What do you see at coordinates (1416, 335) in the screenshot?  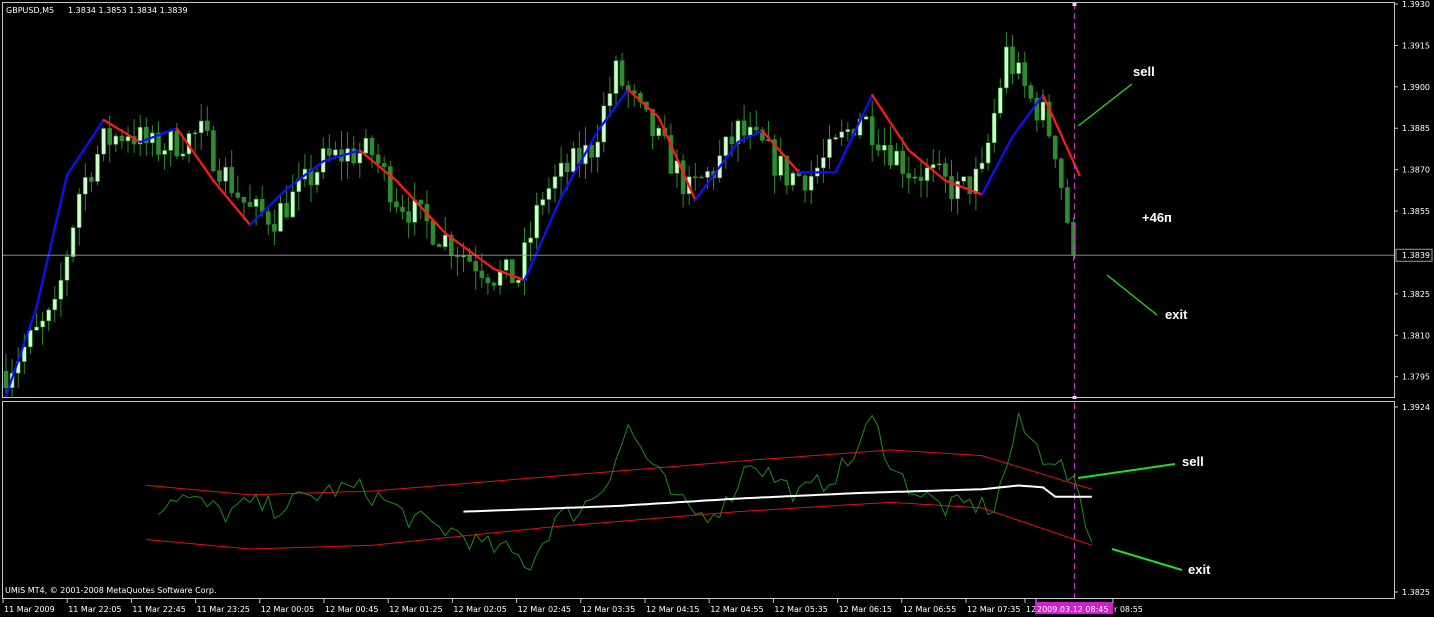 I see `price-tick-label: 1.3810` at bounding box center [1416, 335].